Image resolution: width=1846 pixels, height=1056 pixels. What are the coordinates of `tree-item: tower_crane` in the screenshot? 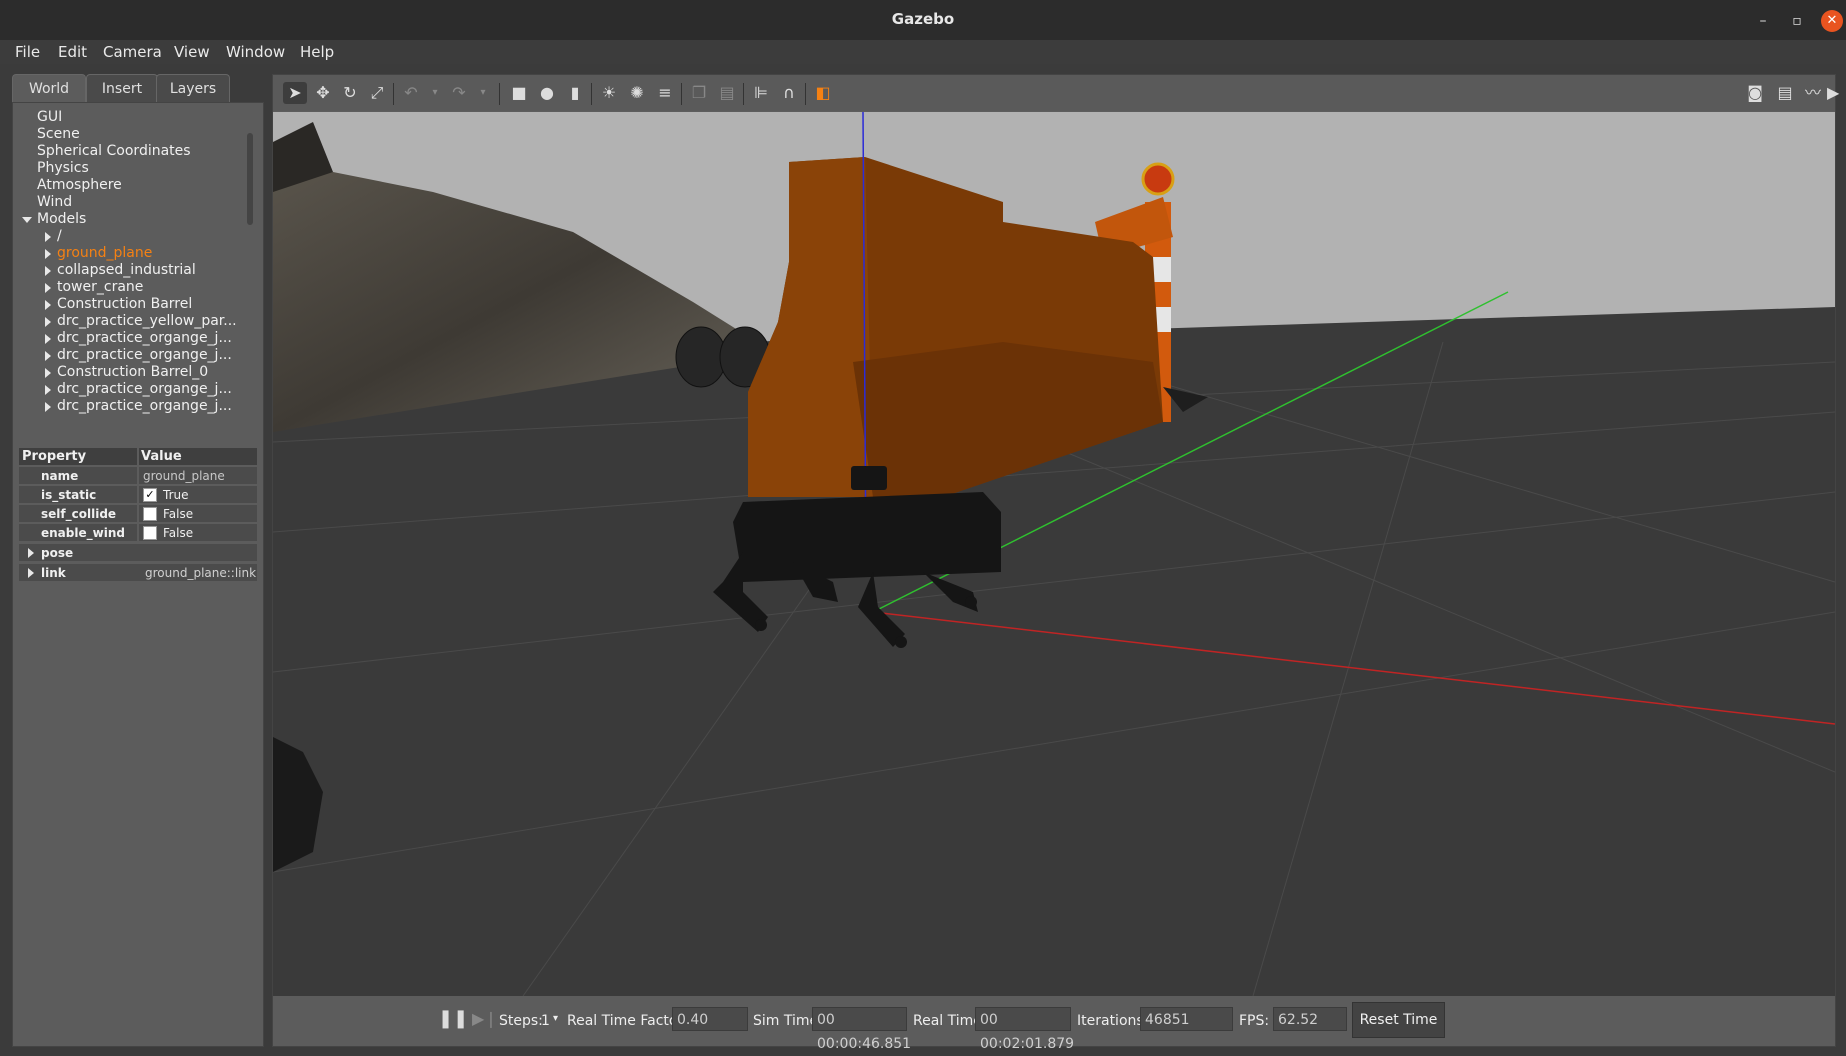 It's located at (94, 287).